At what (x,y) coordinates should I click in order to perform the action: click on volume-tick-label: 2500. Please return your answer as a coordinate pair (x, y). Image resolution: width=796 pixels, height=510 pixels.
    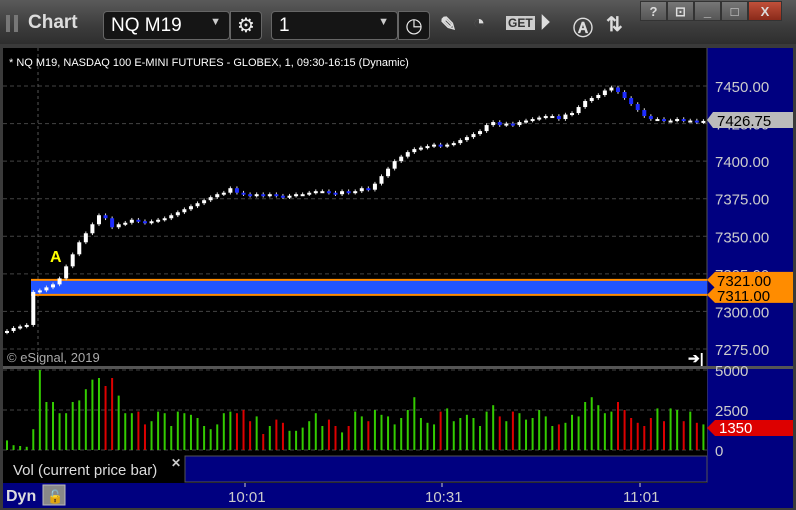
    Looking at the image, I should click on (731, 411).